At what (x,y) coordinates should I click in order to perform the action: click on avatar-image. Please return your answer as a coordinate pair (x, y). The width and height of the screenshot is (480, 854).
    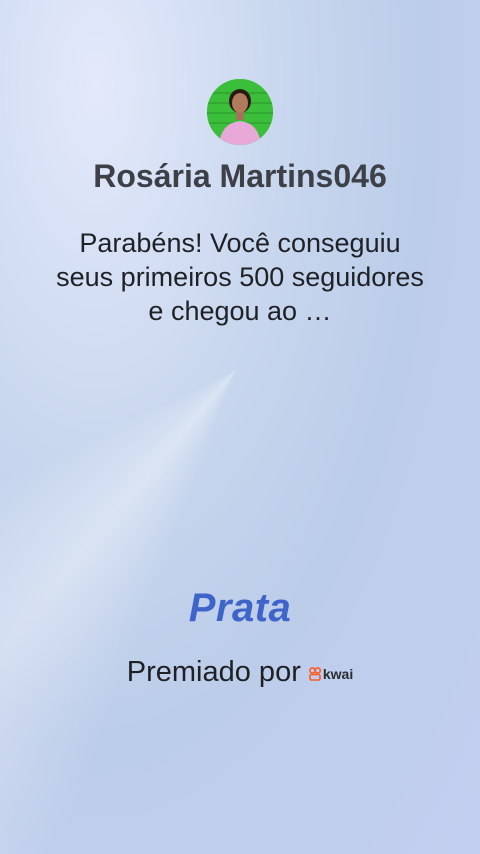
    Looking at the image, I should click on (240, 112).